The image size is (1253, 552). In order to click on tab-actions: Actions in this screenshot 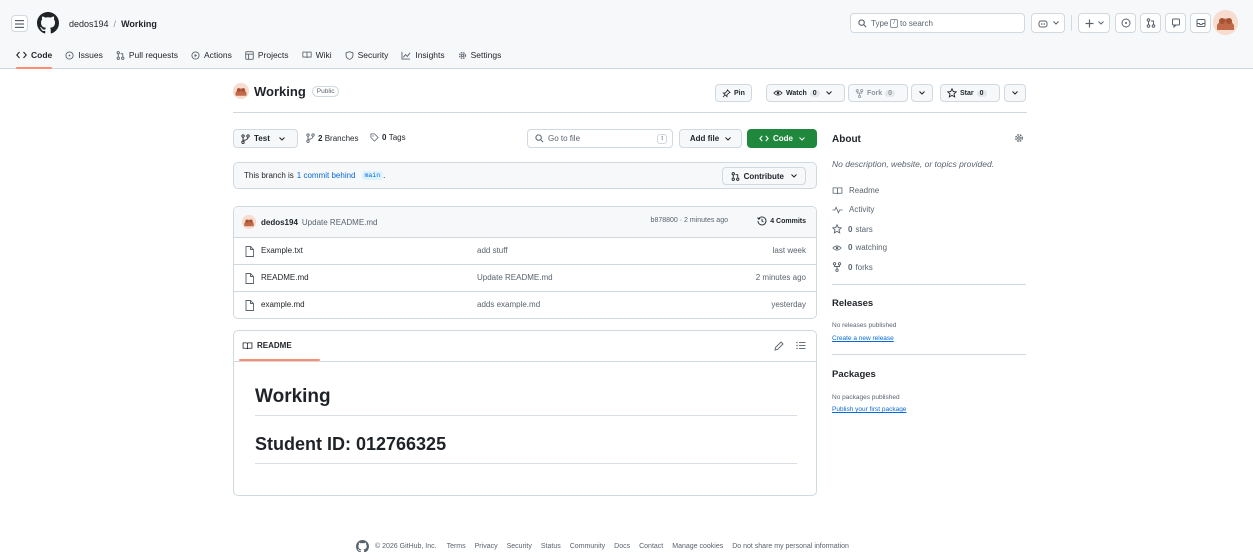, I will do `click(211, 55)`.